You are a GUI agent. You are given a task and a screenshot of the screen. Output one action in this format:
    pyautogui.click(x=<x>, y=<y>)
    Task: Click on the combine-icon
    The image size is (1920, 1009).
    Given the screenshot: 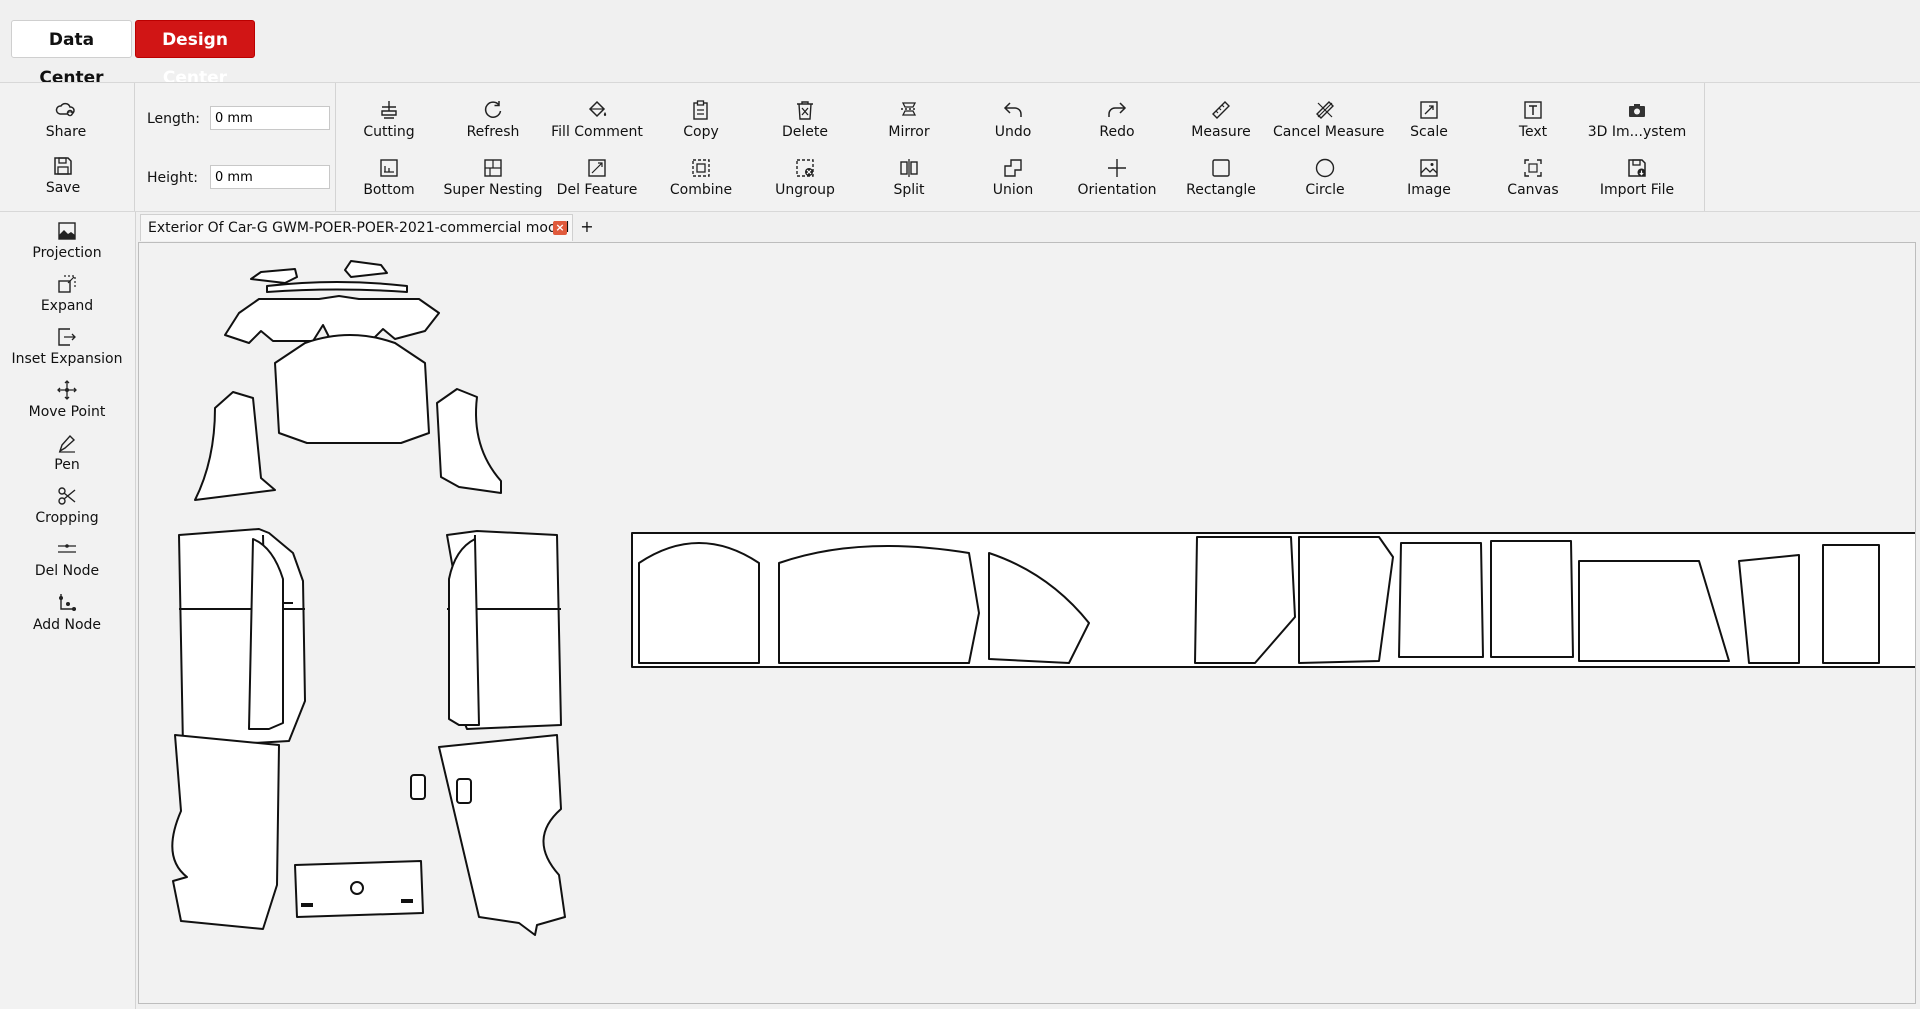 What is the action you would take?
    pyautogui.click(x=701, y=168)
    